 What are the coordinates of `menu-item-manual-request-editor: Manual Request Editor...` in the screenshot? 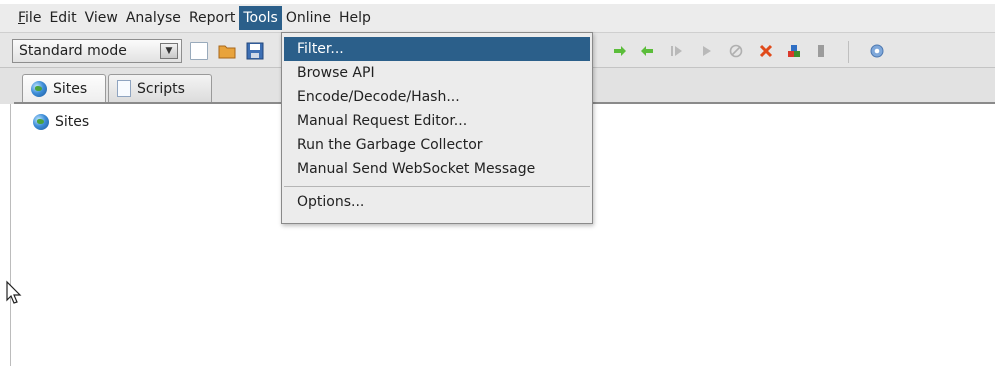 It's located at (437, 121).